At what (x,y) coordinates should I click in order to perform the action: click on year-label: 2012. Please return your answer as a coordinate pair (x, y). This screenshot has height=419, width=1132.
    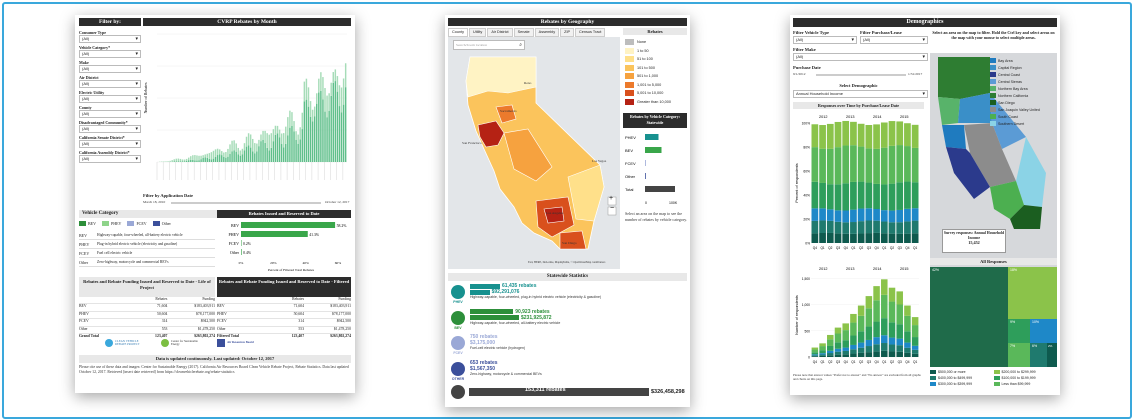
    Looking at the image, I should click on (823, 117).